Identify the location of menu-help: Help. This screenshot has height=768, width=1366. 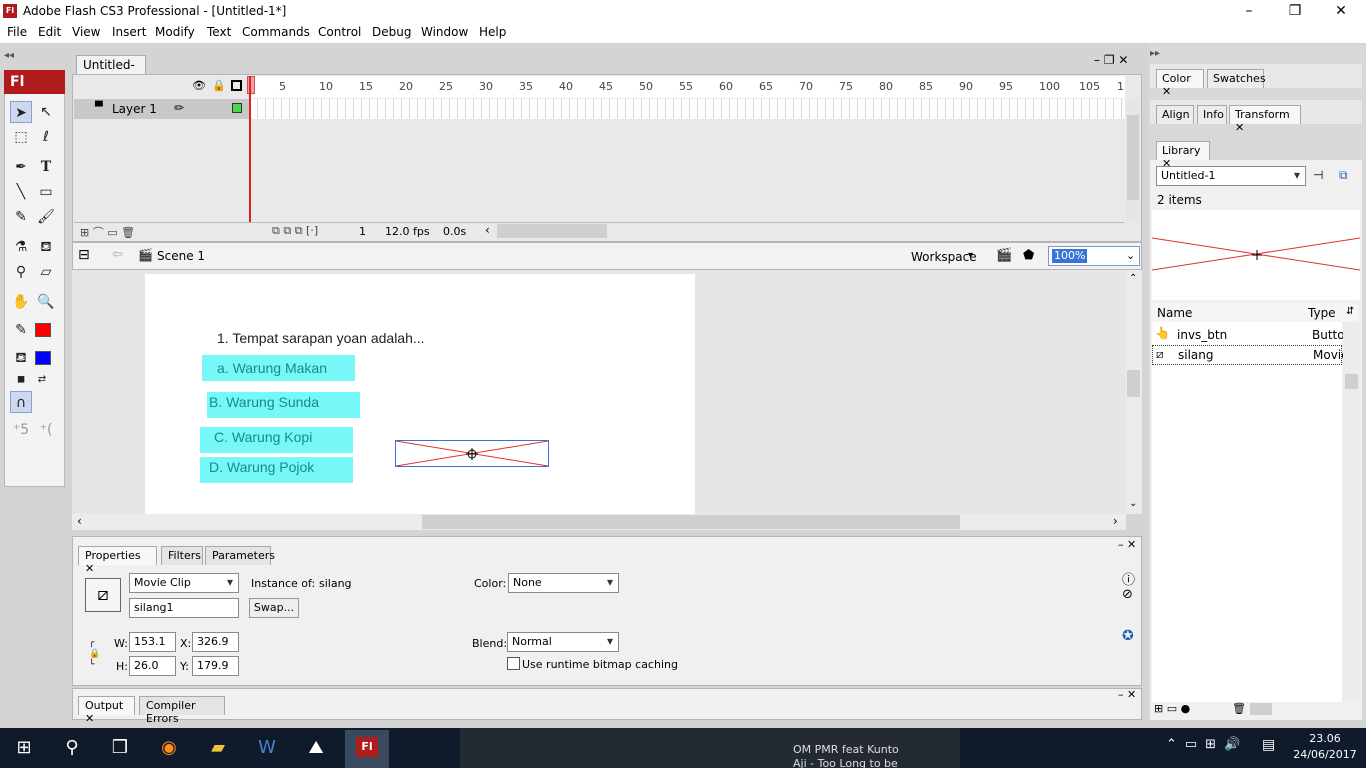
(492, 32).